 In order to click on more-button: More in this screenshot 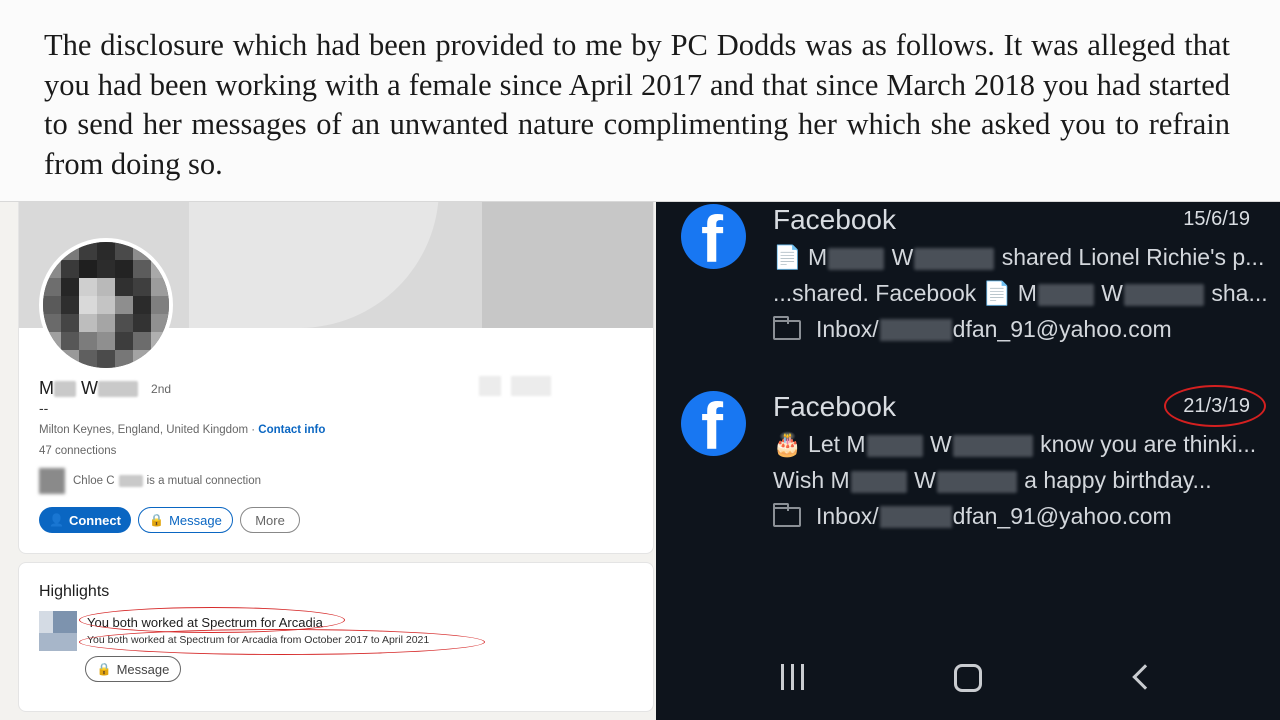, I will do `click(270, 520)`.